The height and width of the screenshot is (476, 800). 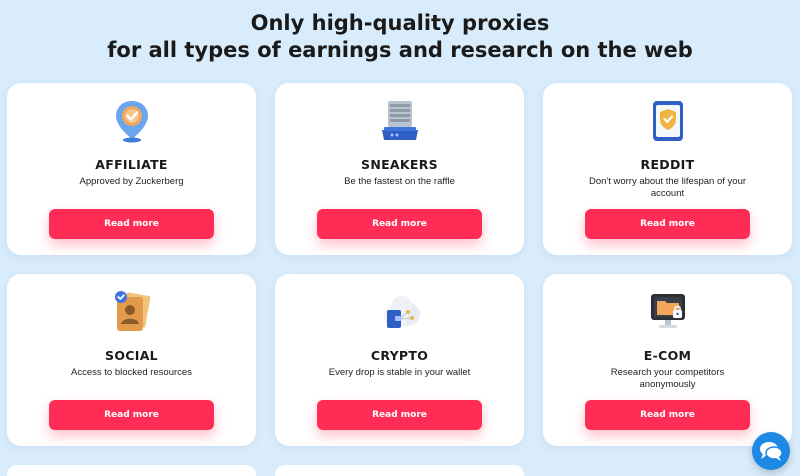 I want to click on card-title: E-COM, so click(x=667, y=355).